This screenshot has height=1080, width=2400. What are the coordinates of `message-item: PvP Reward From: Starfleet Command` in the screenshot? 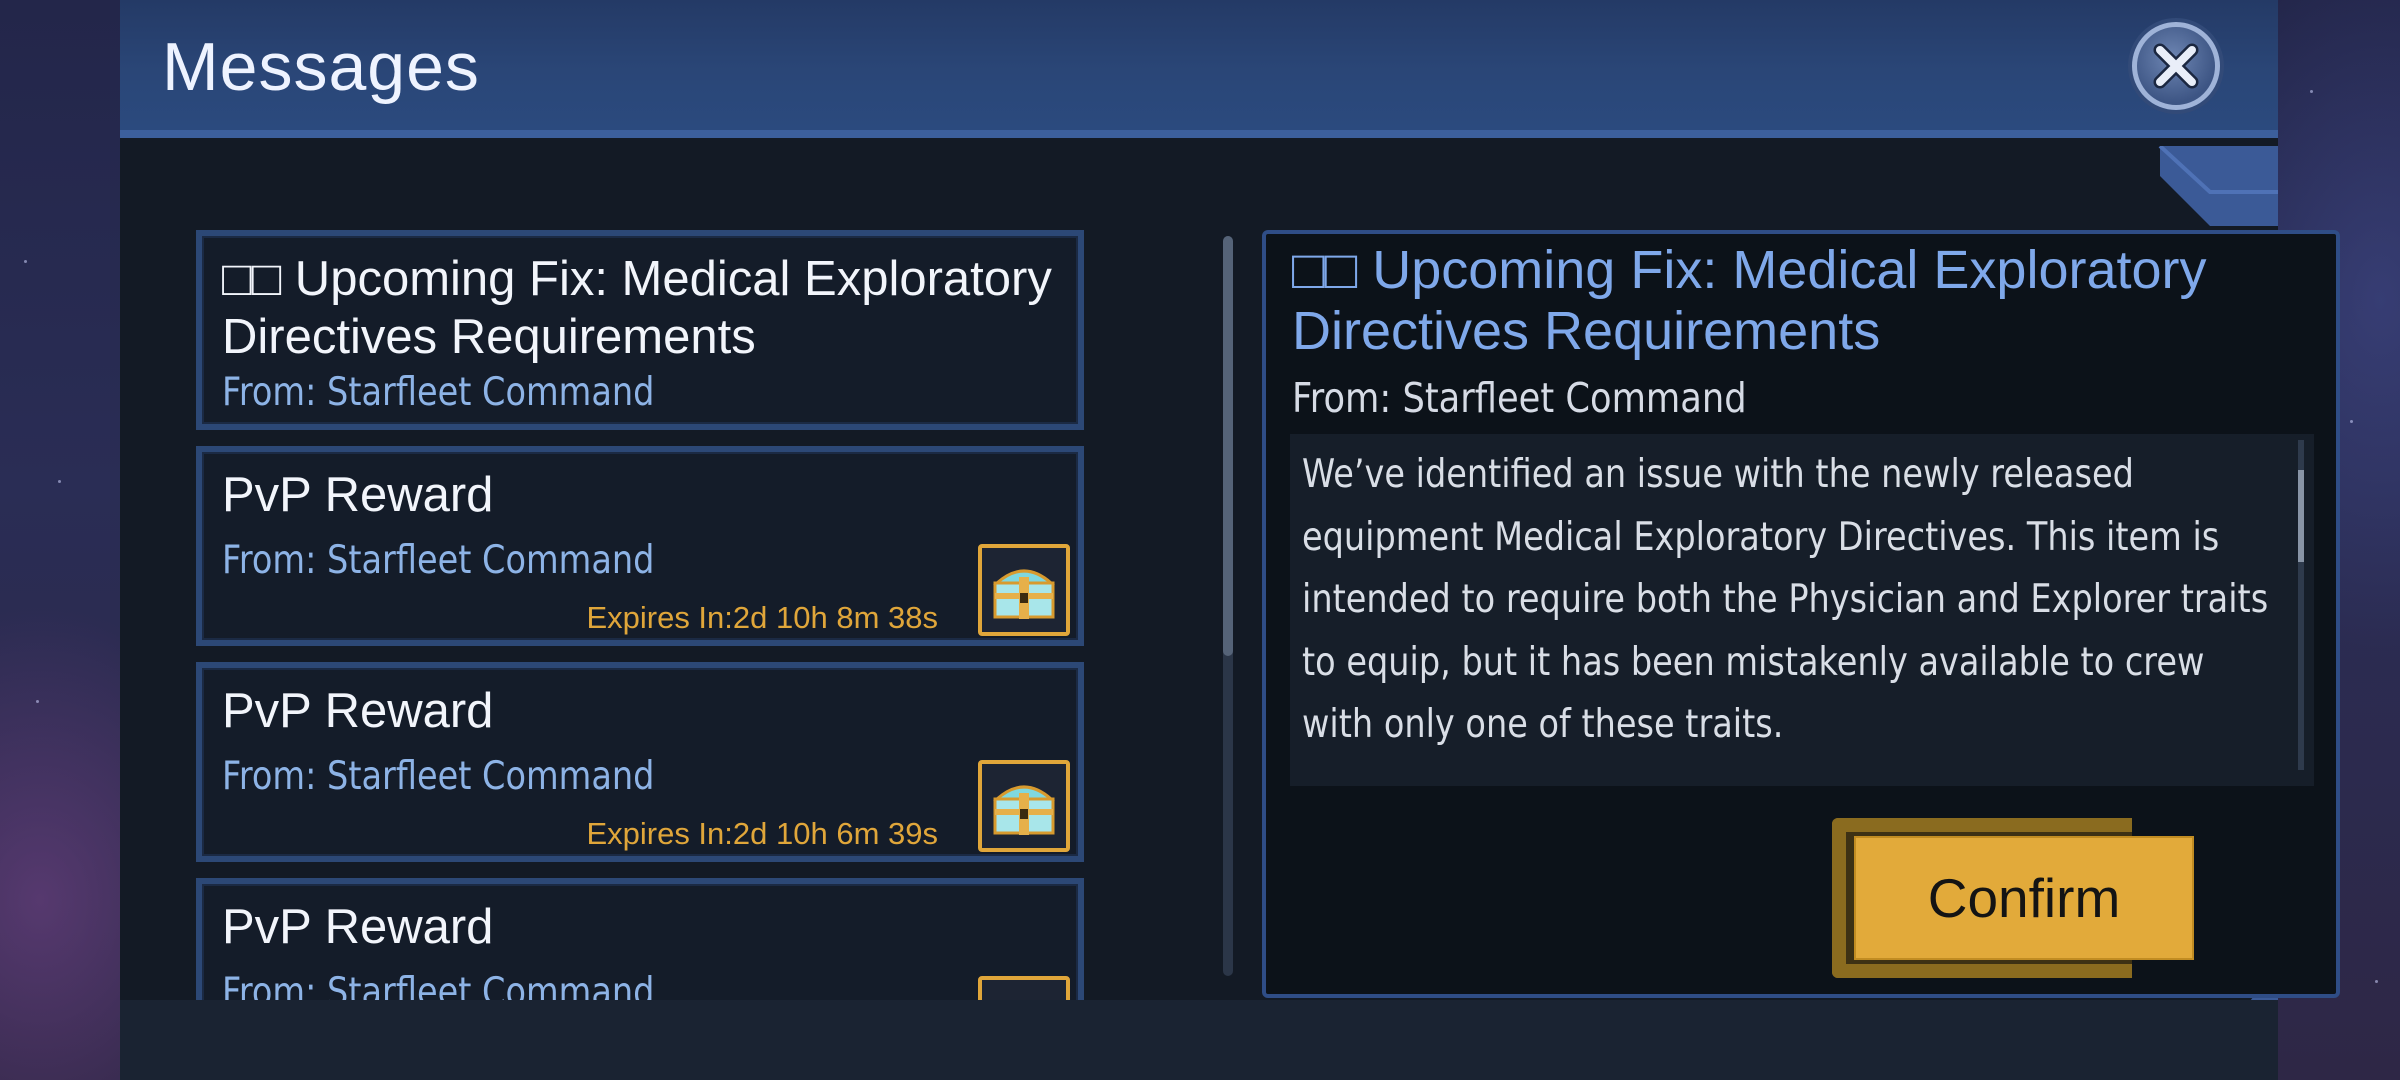 It's located at (640, 939).